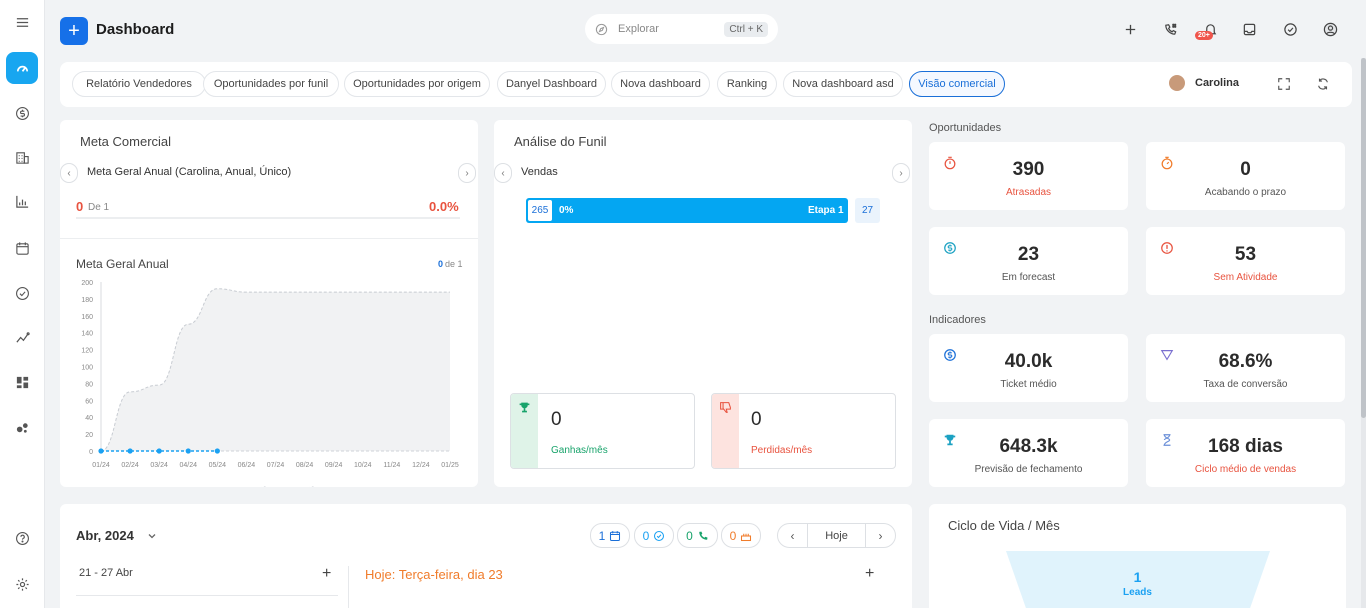 The width and height of the screenshot is (1366, 608). I want to click on help-icon, so click(22, 538).